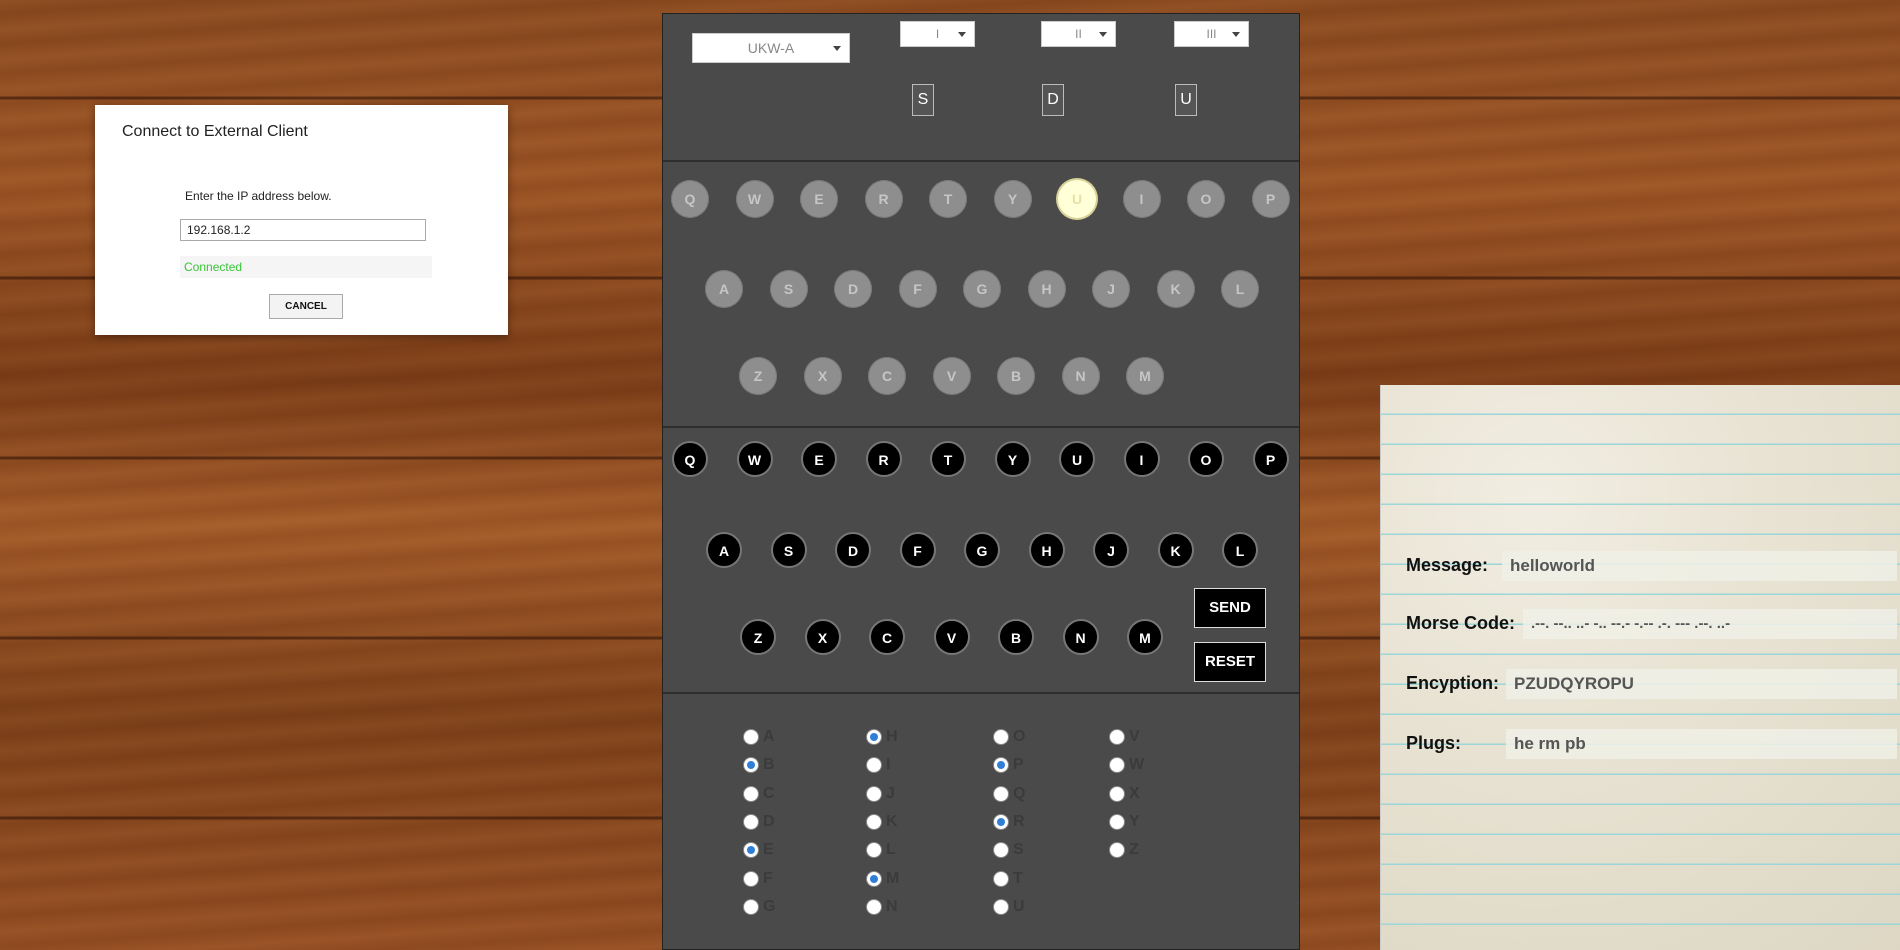 The image size is (1900, 950). What do you see at coordinates (758, 376) in the screenshot?
I see `lamp-z: Z` at bounding box center [758, 376].